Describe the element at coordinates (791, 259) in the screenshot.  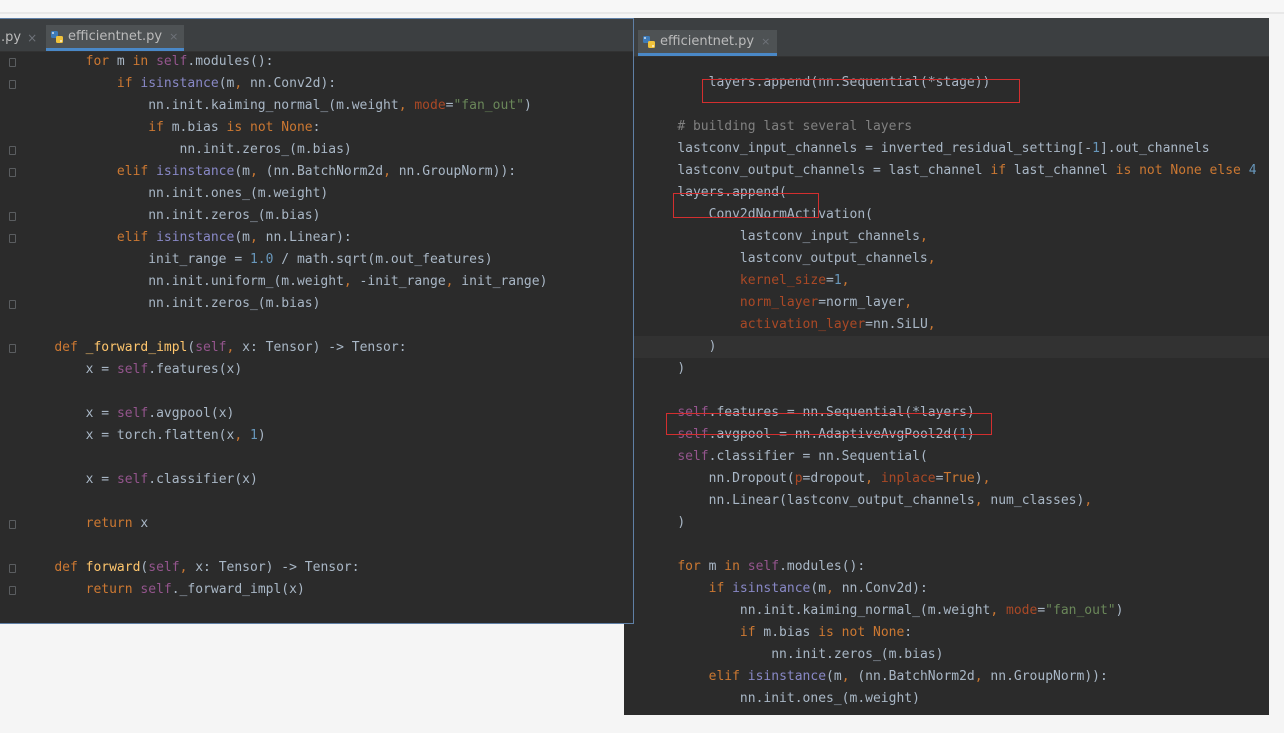
I see `code-line: lastconv_output_channels,` at that location.